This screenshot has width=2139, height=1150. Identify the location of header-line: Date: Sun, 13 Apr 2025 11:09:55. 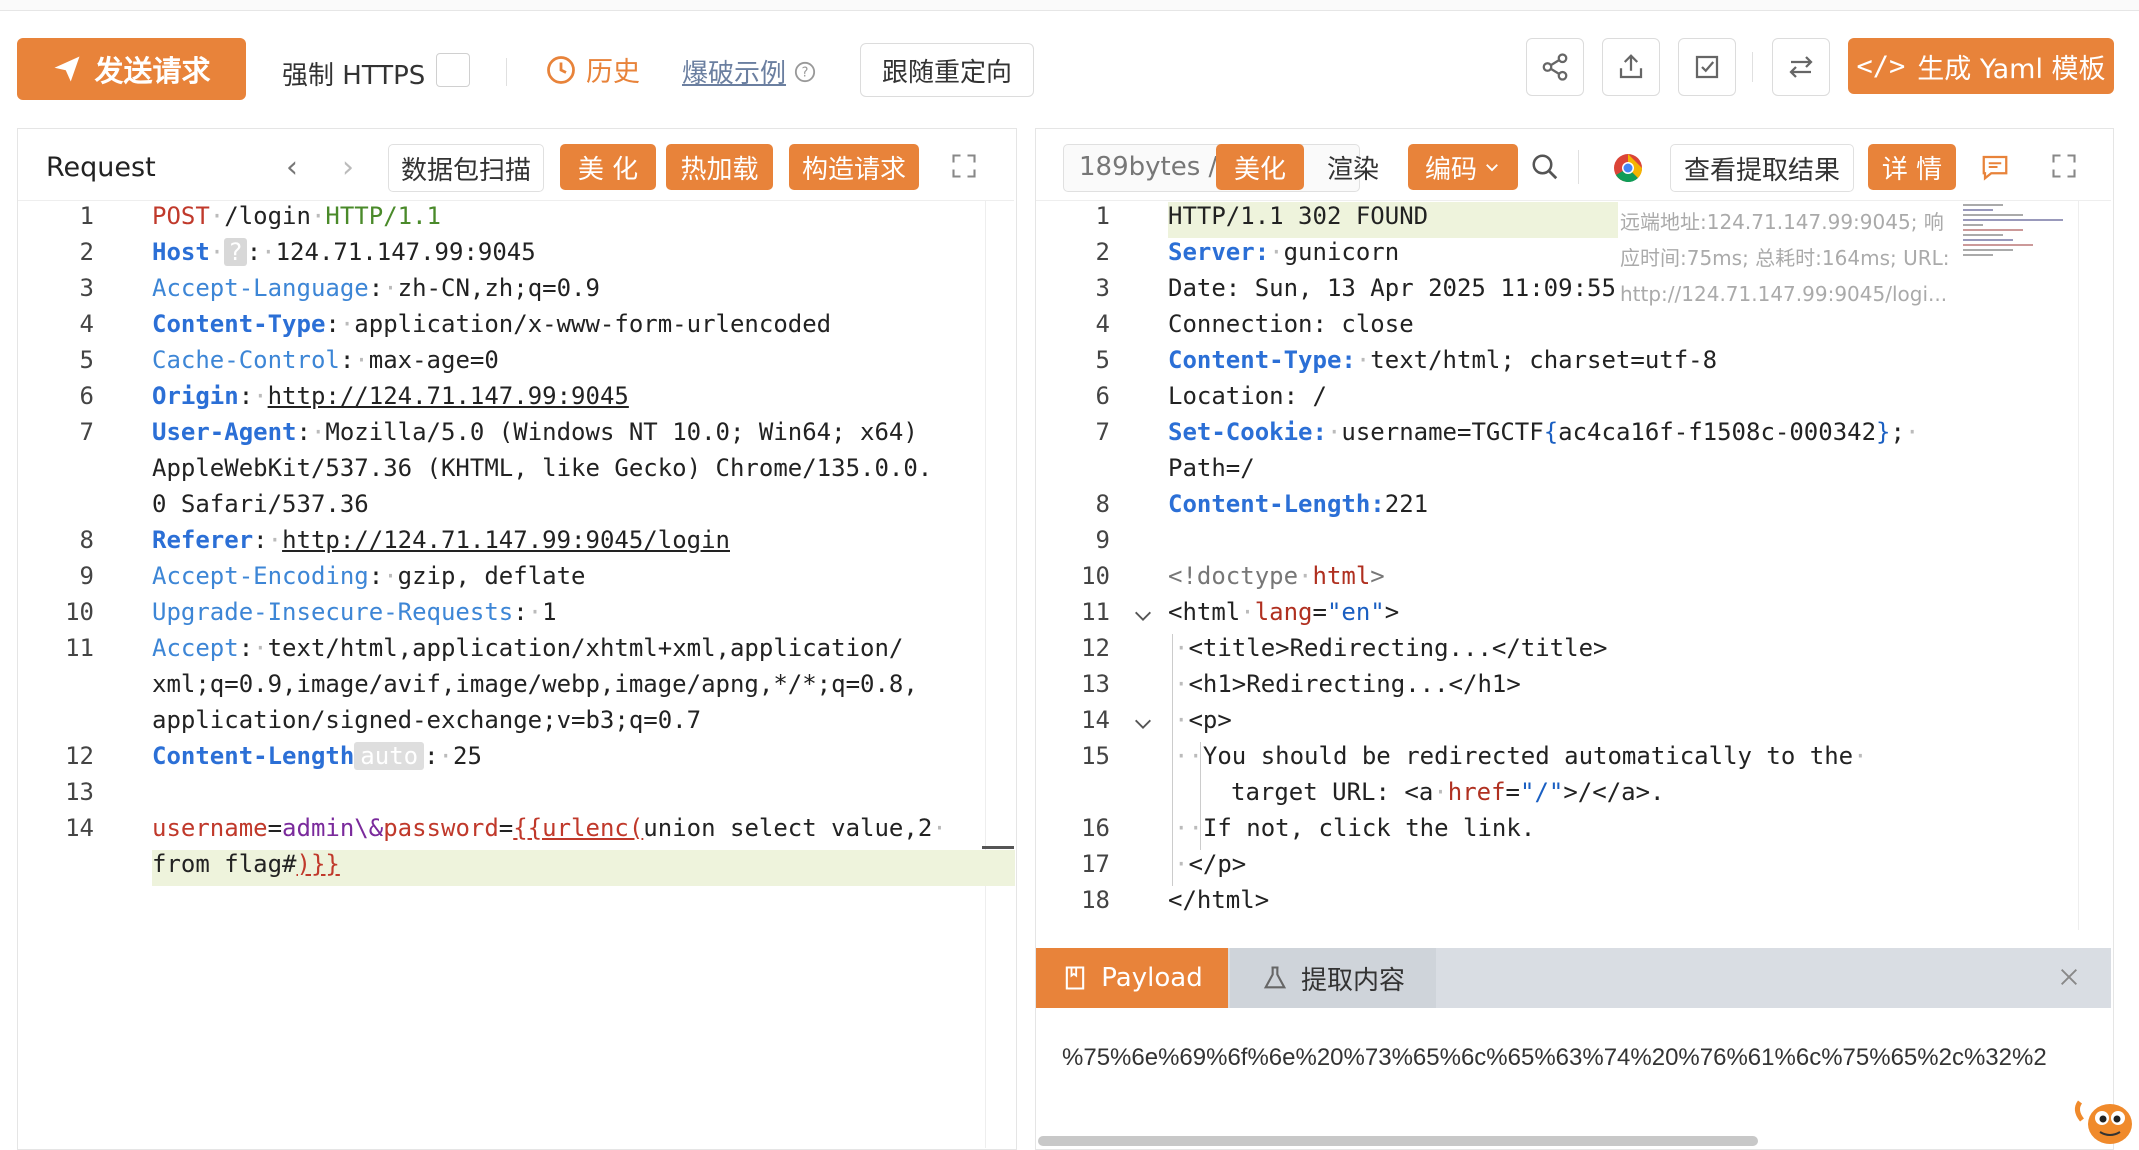
(1392, 288).